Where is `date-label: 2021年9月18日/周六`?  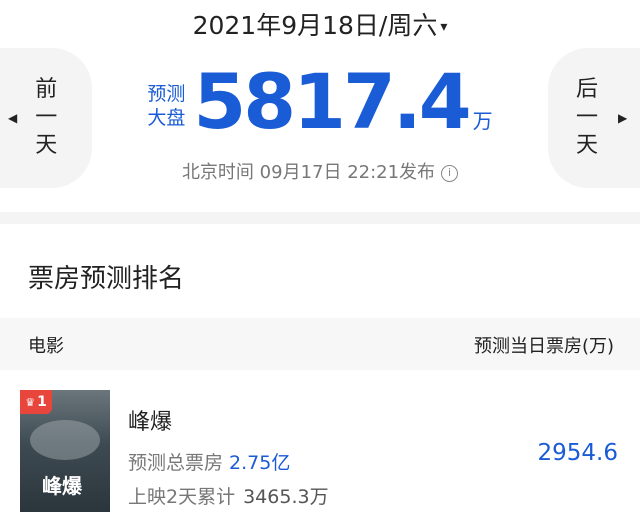
date-label: 2021年9月18日/周六 is located at coordinates (315, 25).